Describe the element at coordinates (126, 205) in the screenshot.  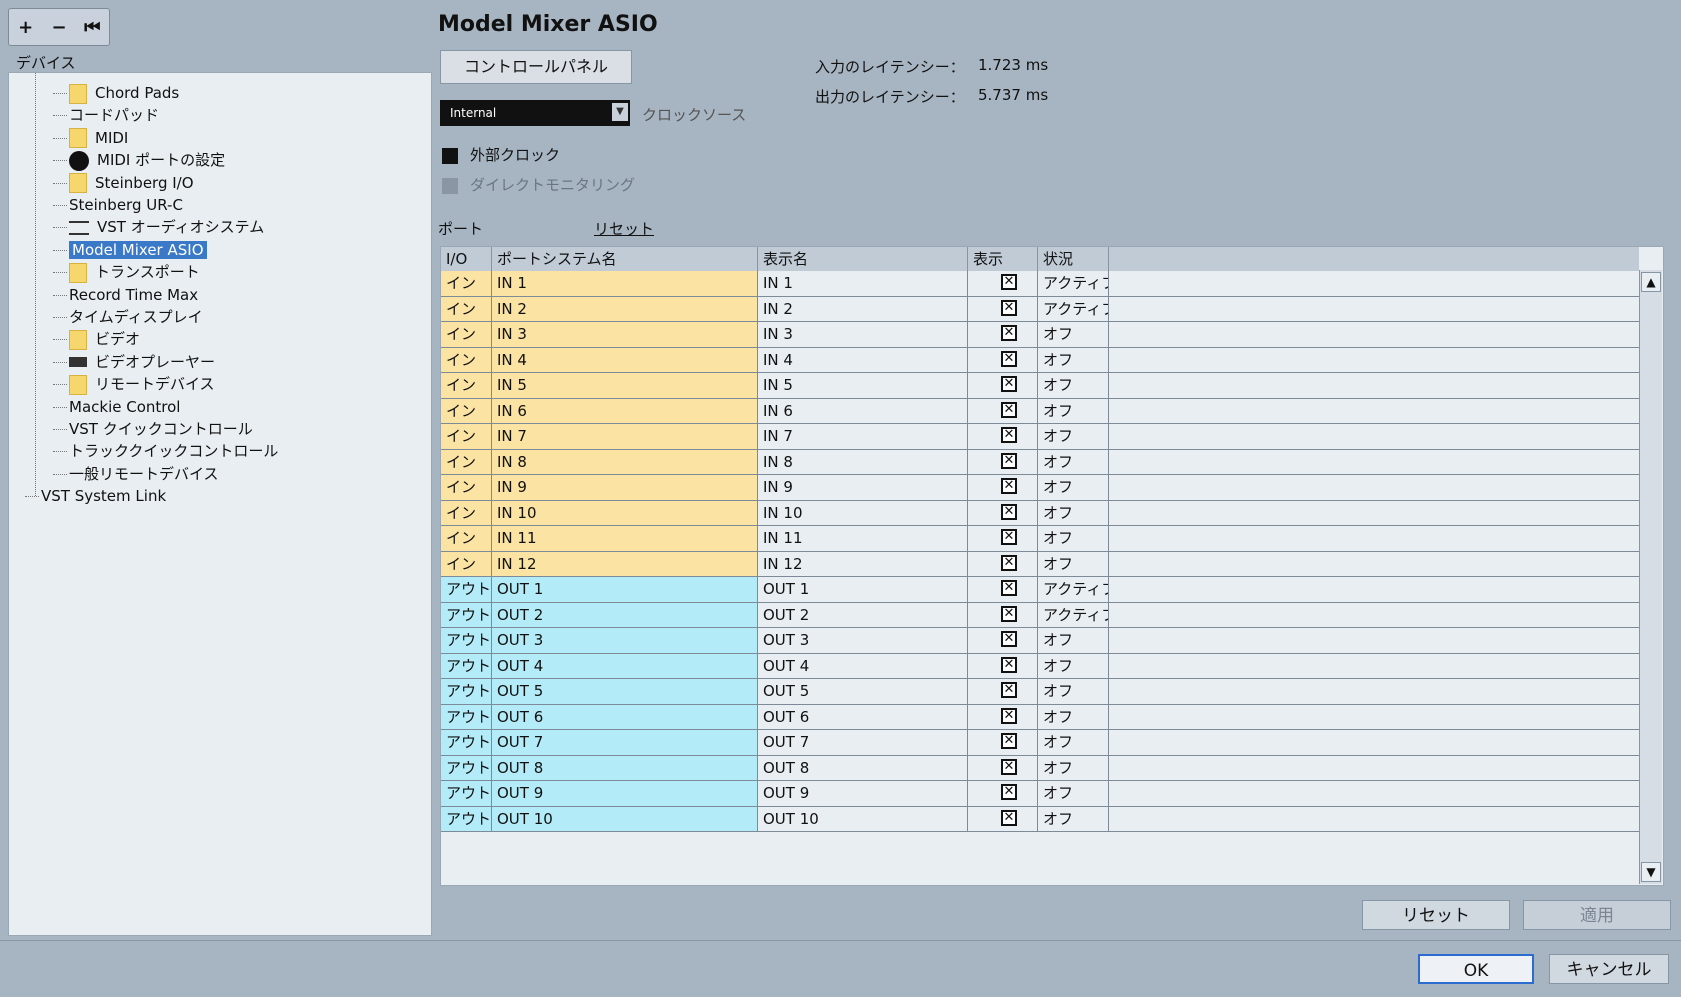
I see `tree-item: Steinberg UR-C` at that location.